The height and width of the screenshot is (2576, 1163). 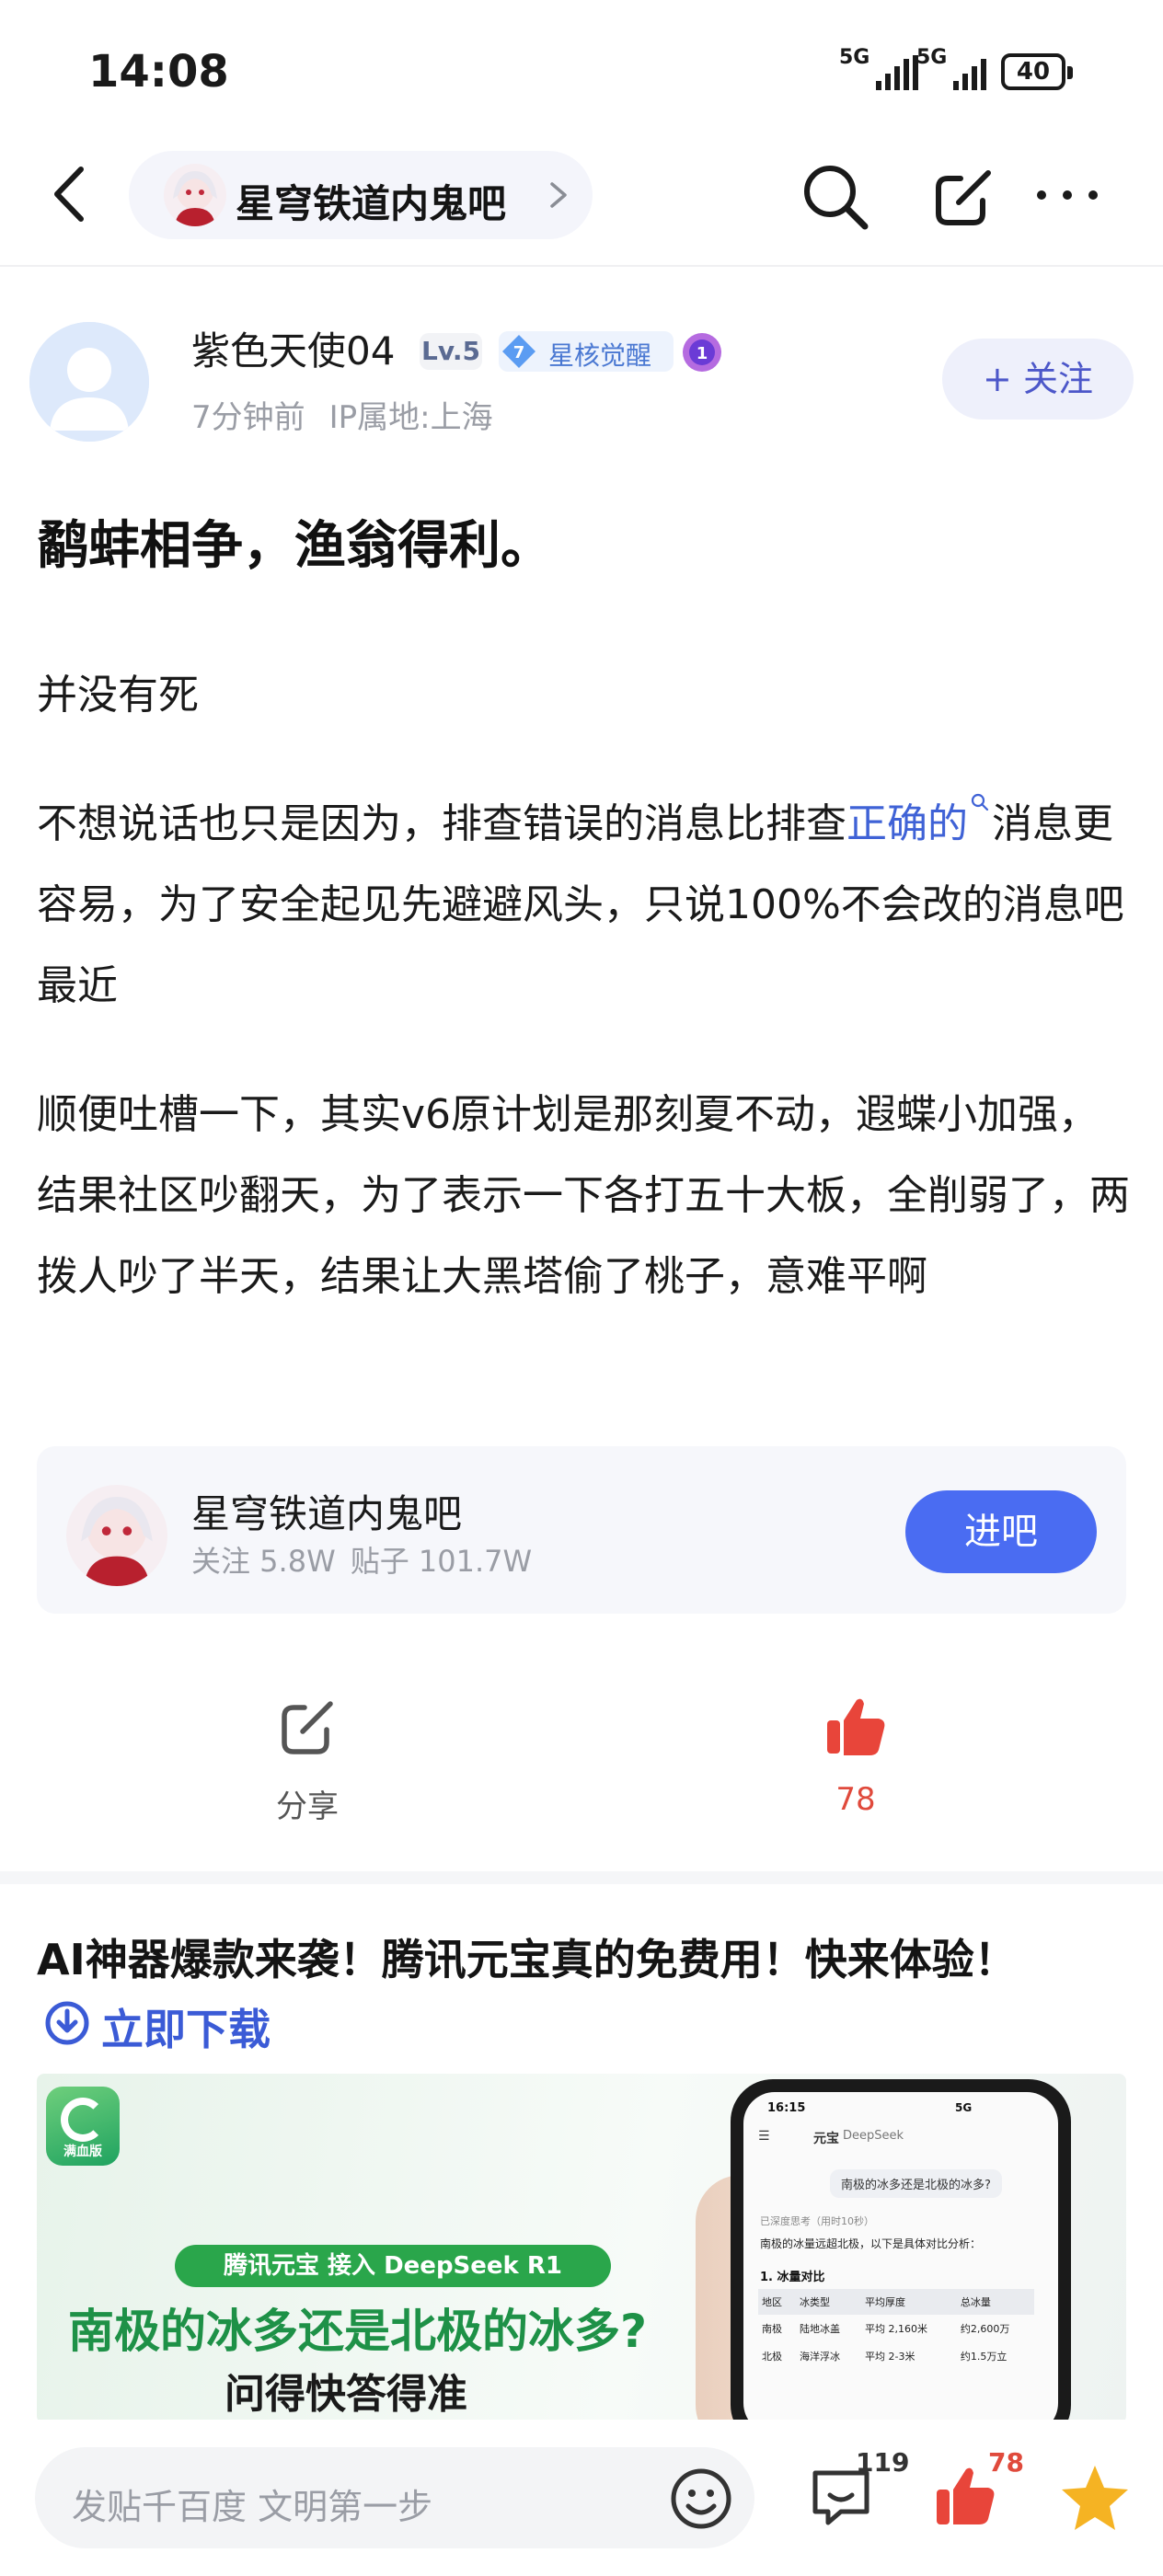 I want to click on title-badge: 7 星核觉醒, so click(x=587, y=351).